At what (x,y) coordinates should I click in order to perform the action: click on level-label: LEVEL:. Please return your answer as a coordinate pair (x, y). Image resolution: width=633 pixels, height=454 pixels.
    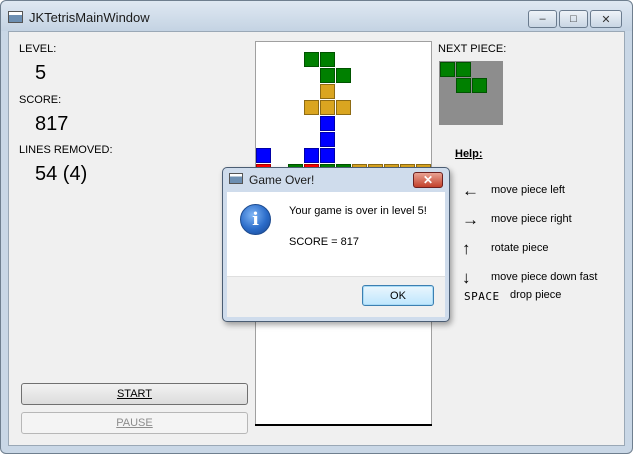
    Looking at the image, I should click on (38, 49).